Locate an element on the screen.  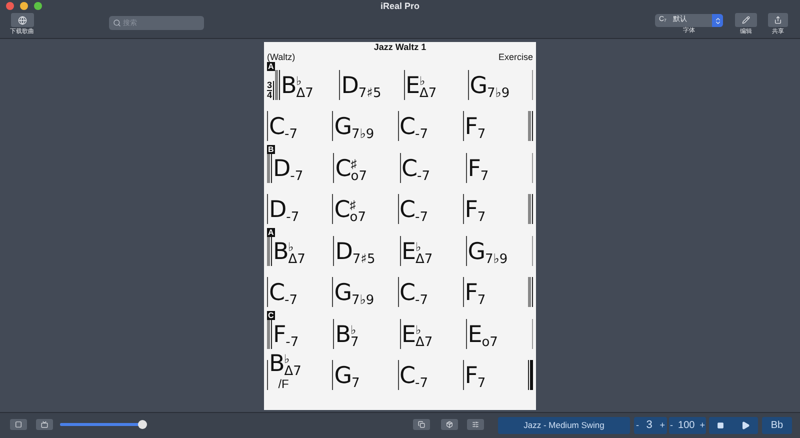
section-marker: C is located at coordinates (271, 315).